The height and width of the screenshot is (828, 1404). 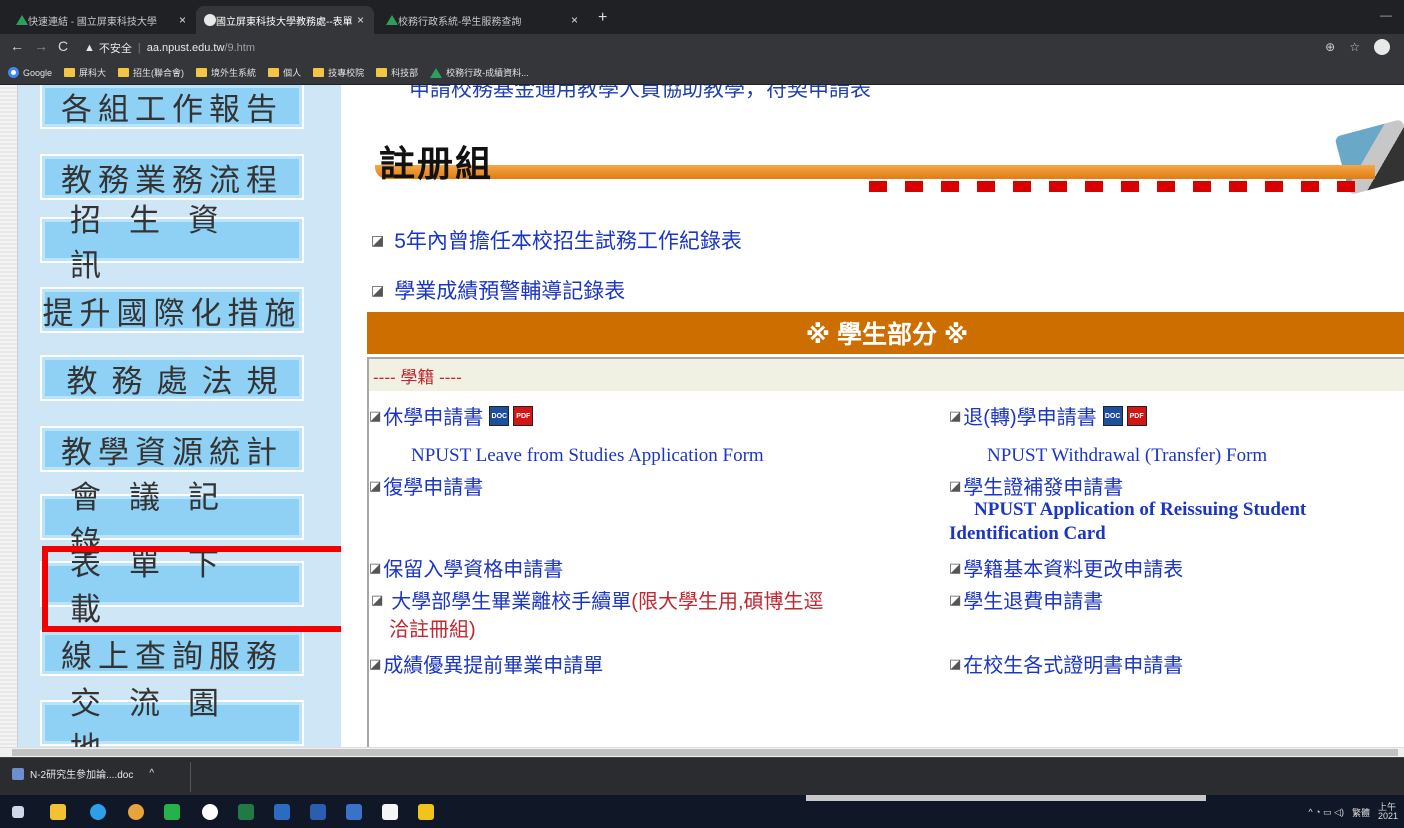 I want to click on browser-toolbar: ← → C ▲ 不安全 | aa.npust.edu.tw /9.htm ⊕ ☆, so click(x=702, y=47).